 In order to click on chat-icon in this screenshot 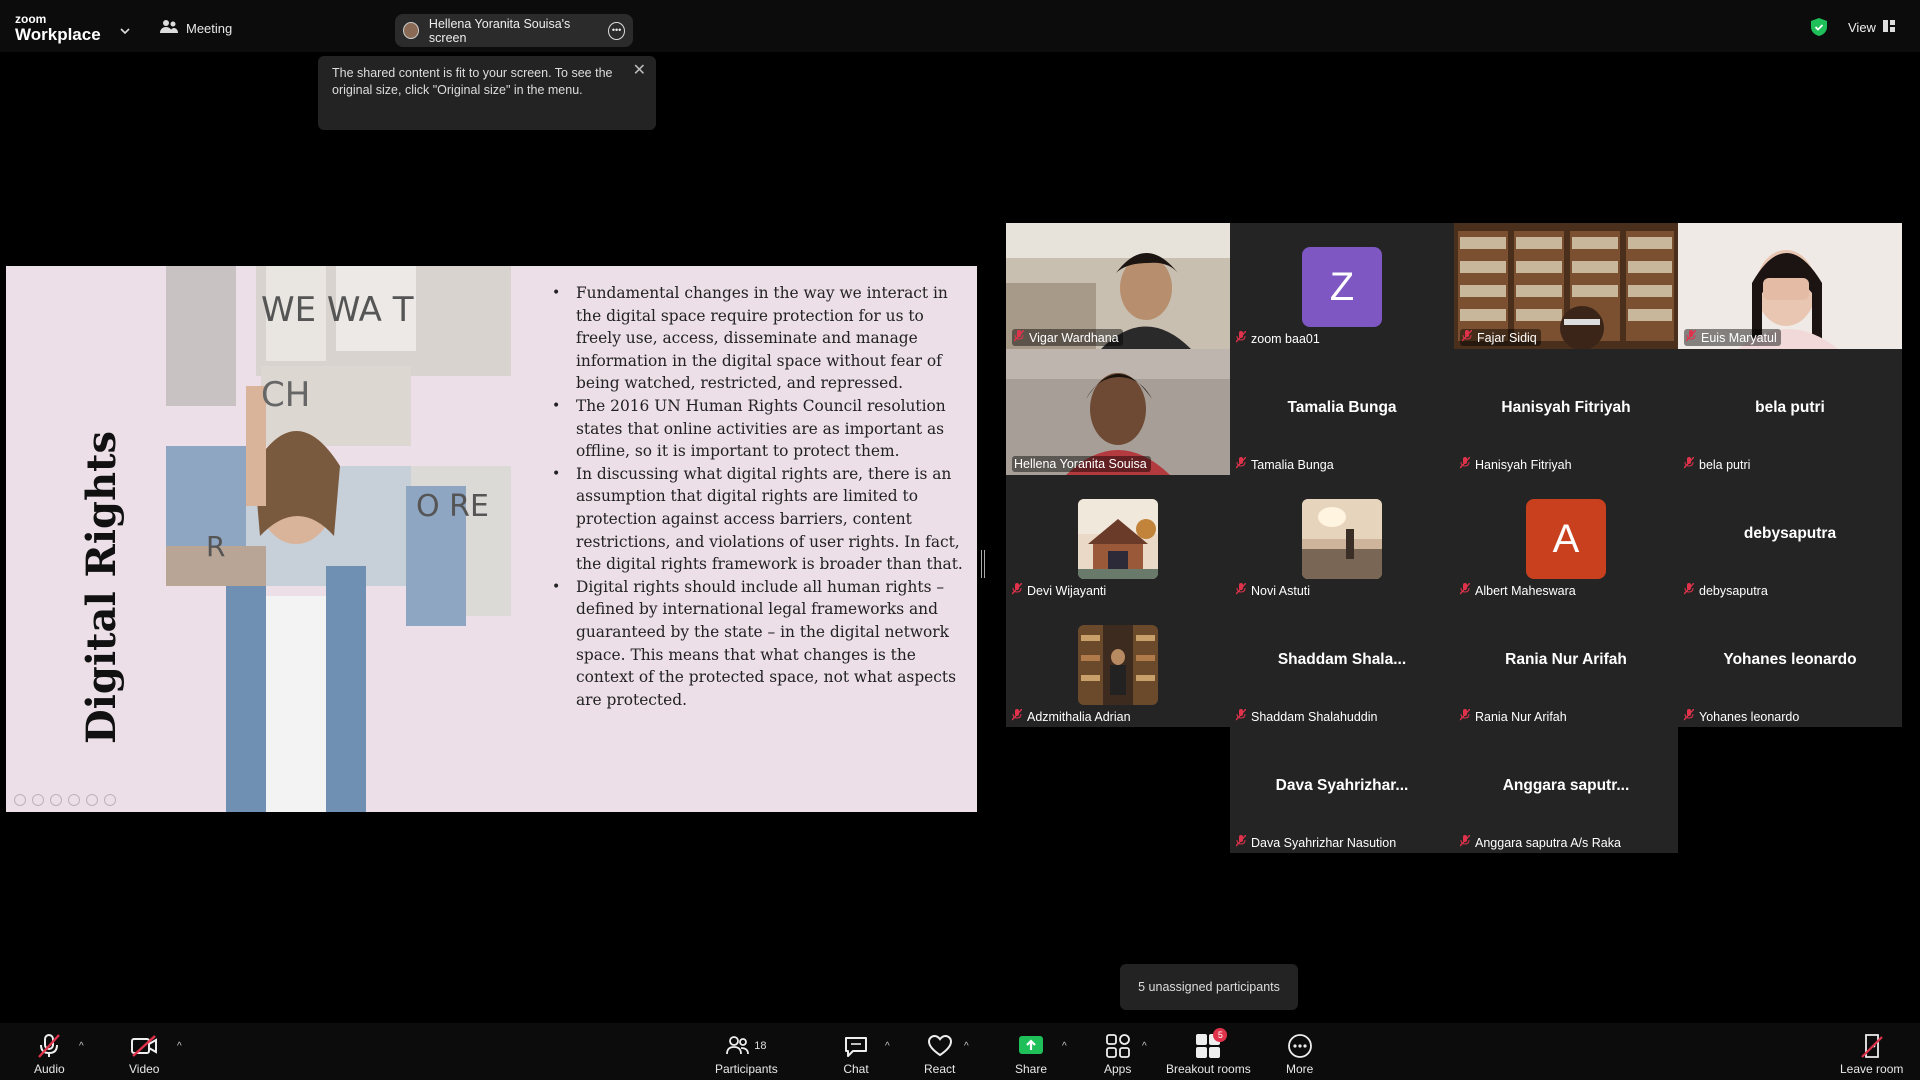, I will do `click(856, 1046)`.